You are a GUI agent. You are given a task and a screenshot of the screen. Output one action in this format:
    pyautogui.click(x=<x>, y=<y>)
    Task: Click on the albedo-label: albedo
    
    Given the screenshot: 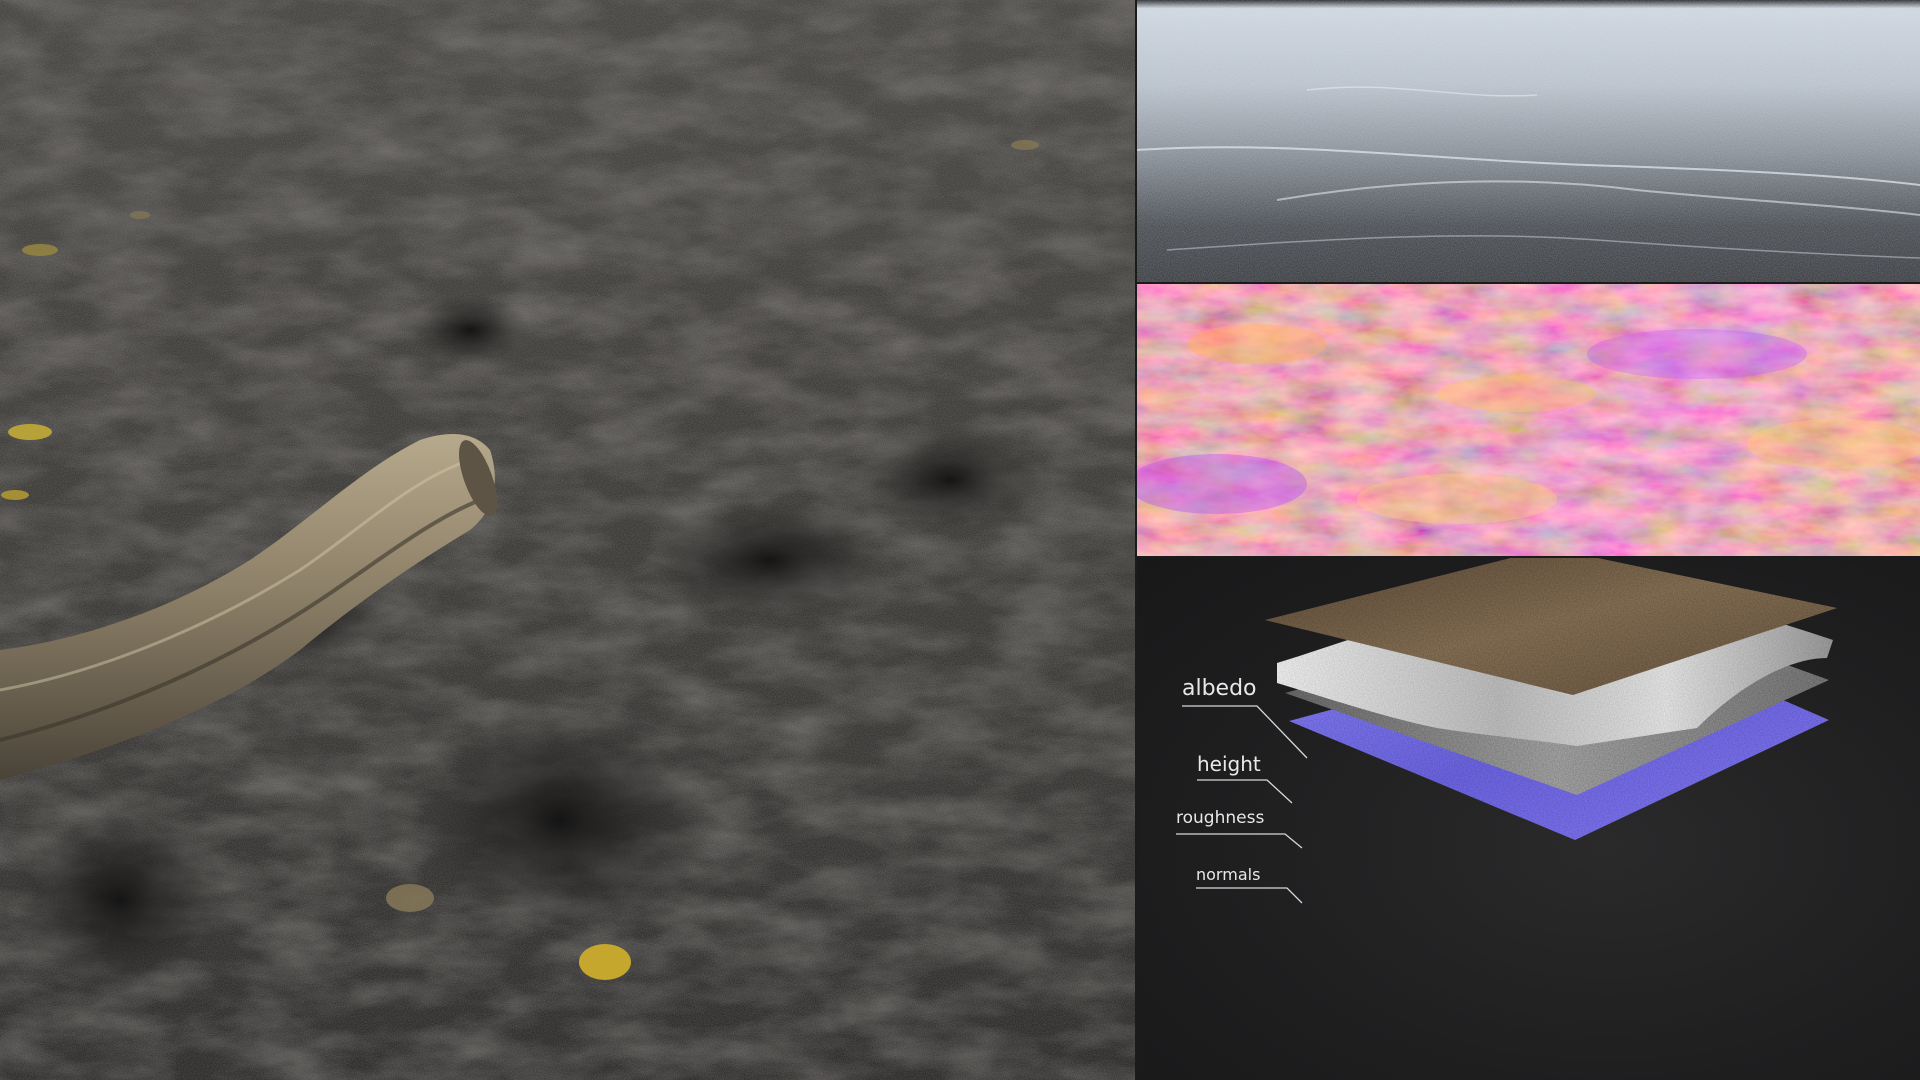 What is the action you would take?
    pyautogui.click(x=1219, y=688)
    